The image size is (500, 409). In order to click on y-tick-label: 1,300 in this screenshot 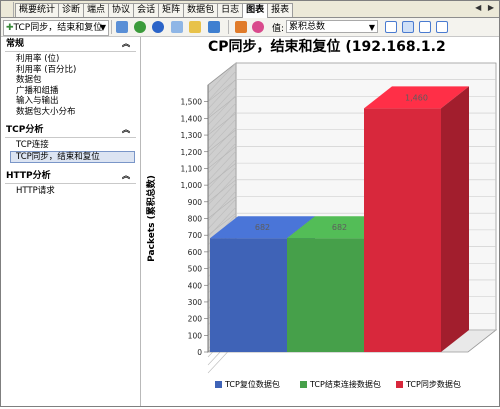, I will do `click(192, 135)`.